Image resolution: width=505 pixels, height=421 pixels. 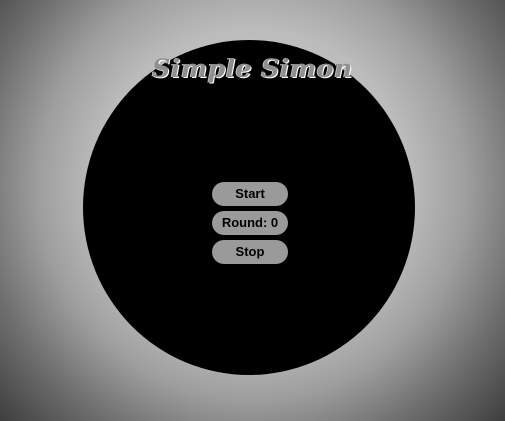 I want to click on game-controls: Start Round: 0 Stop, so click(x=250, y=225).